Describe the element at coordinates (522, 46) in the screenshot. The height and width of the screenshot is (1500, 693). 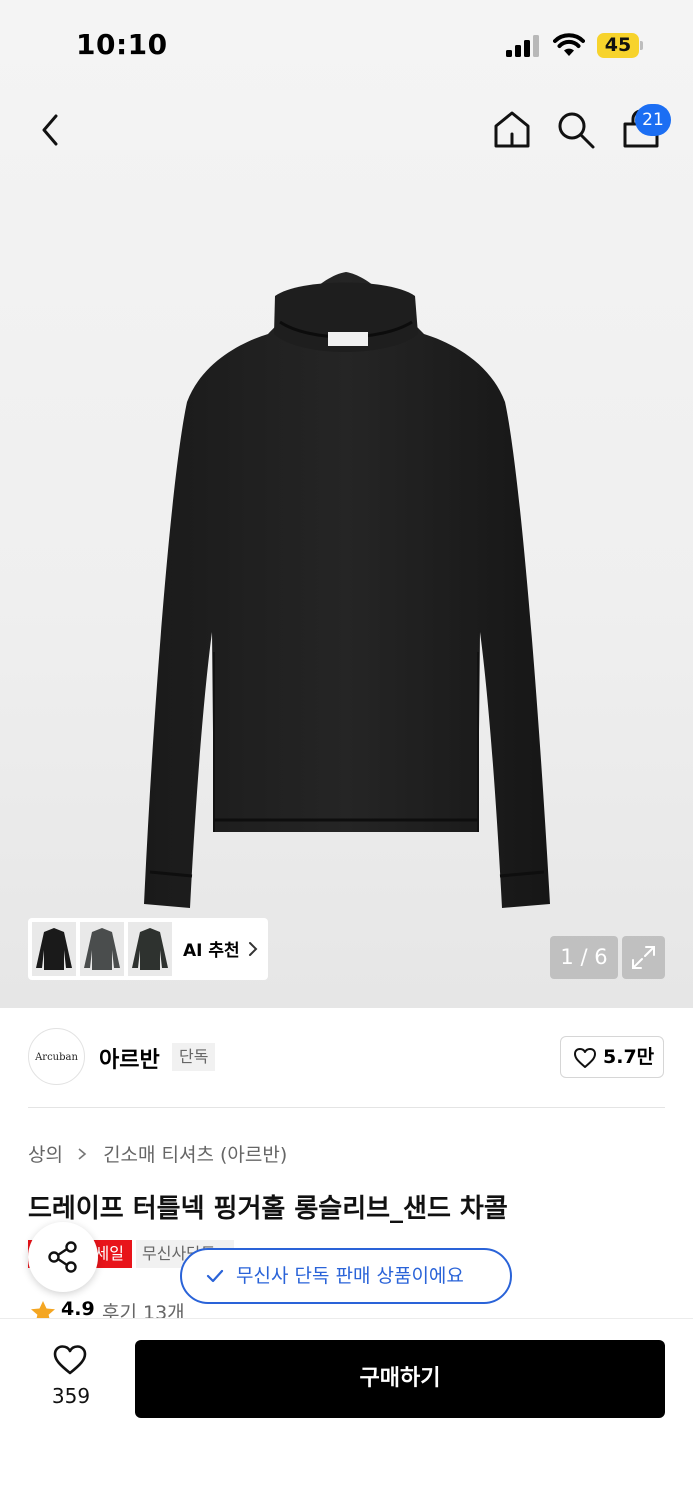
I see `cellular-signal-icon` at that location.